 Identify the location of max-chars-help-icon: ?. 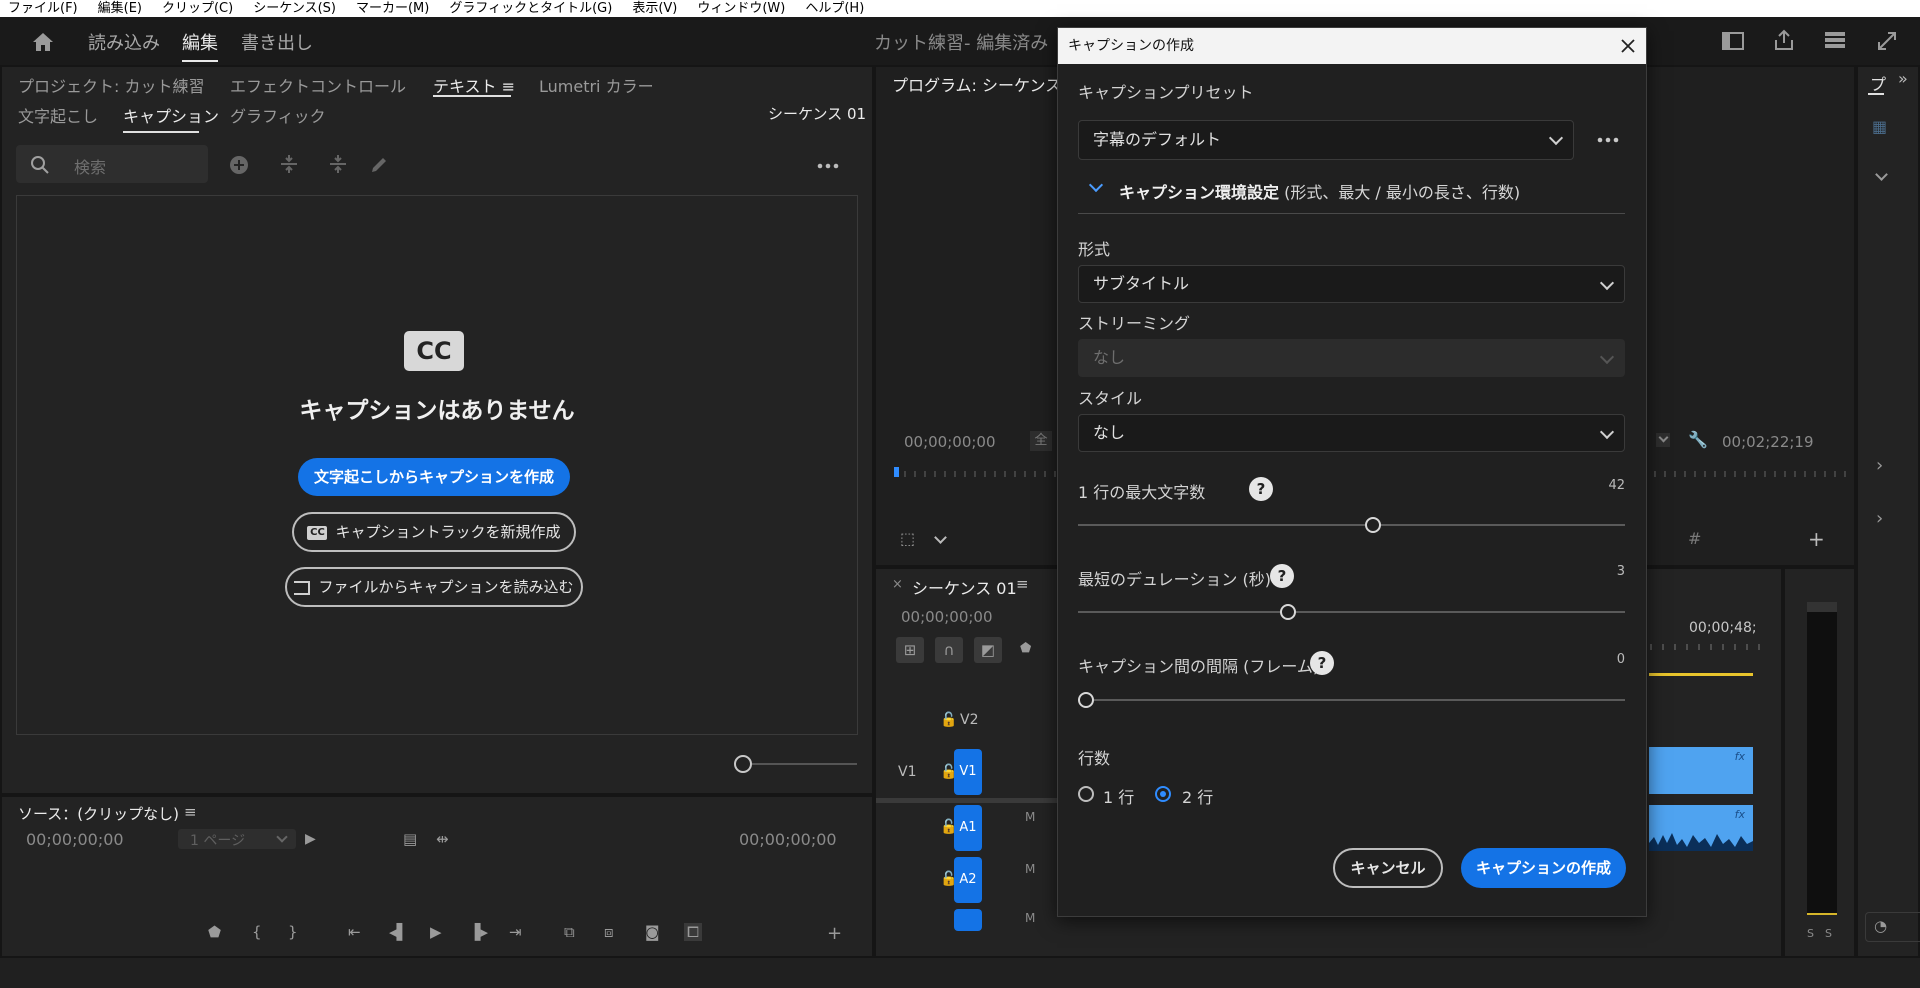
(1261, 489).